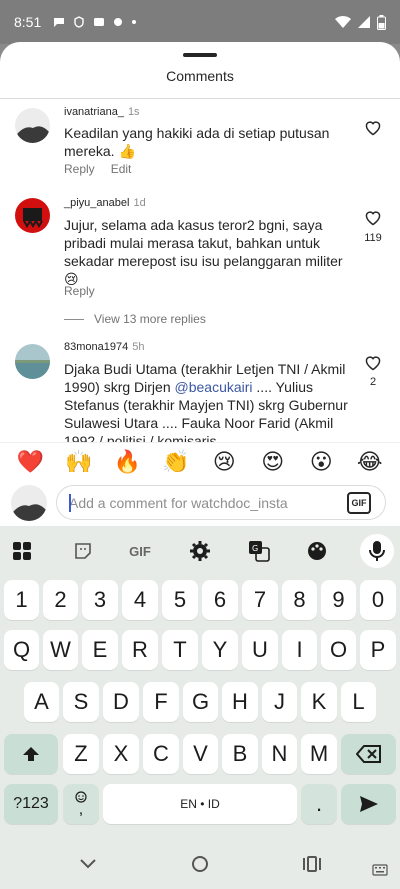 Image resolution: width=400 pixels, height=889 pixels. Describe the element at coordinates (368, 804) in the screenshot. I see `send-key` at that location.